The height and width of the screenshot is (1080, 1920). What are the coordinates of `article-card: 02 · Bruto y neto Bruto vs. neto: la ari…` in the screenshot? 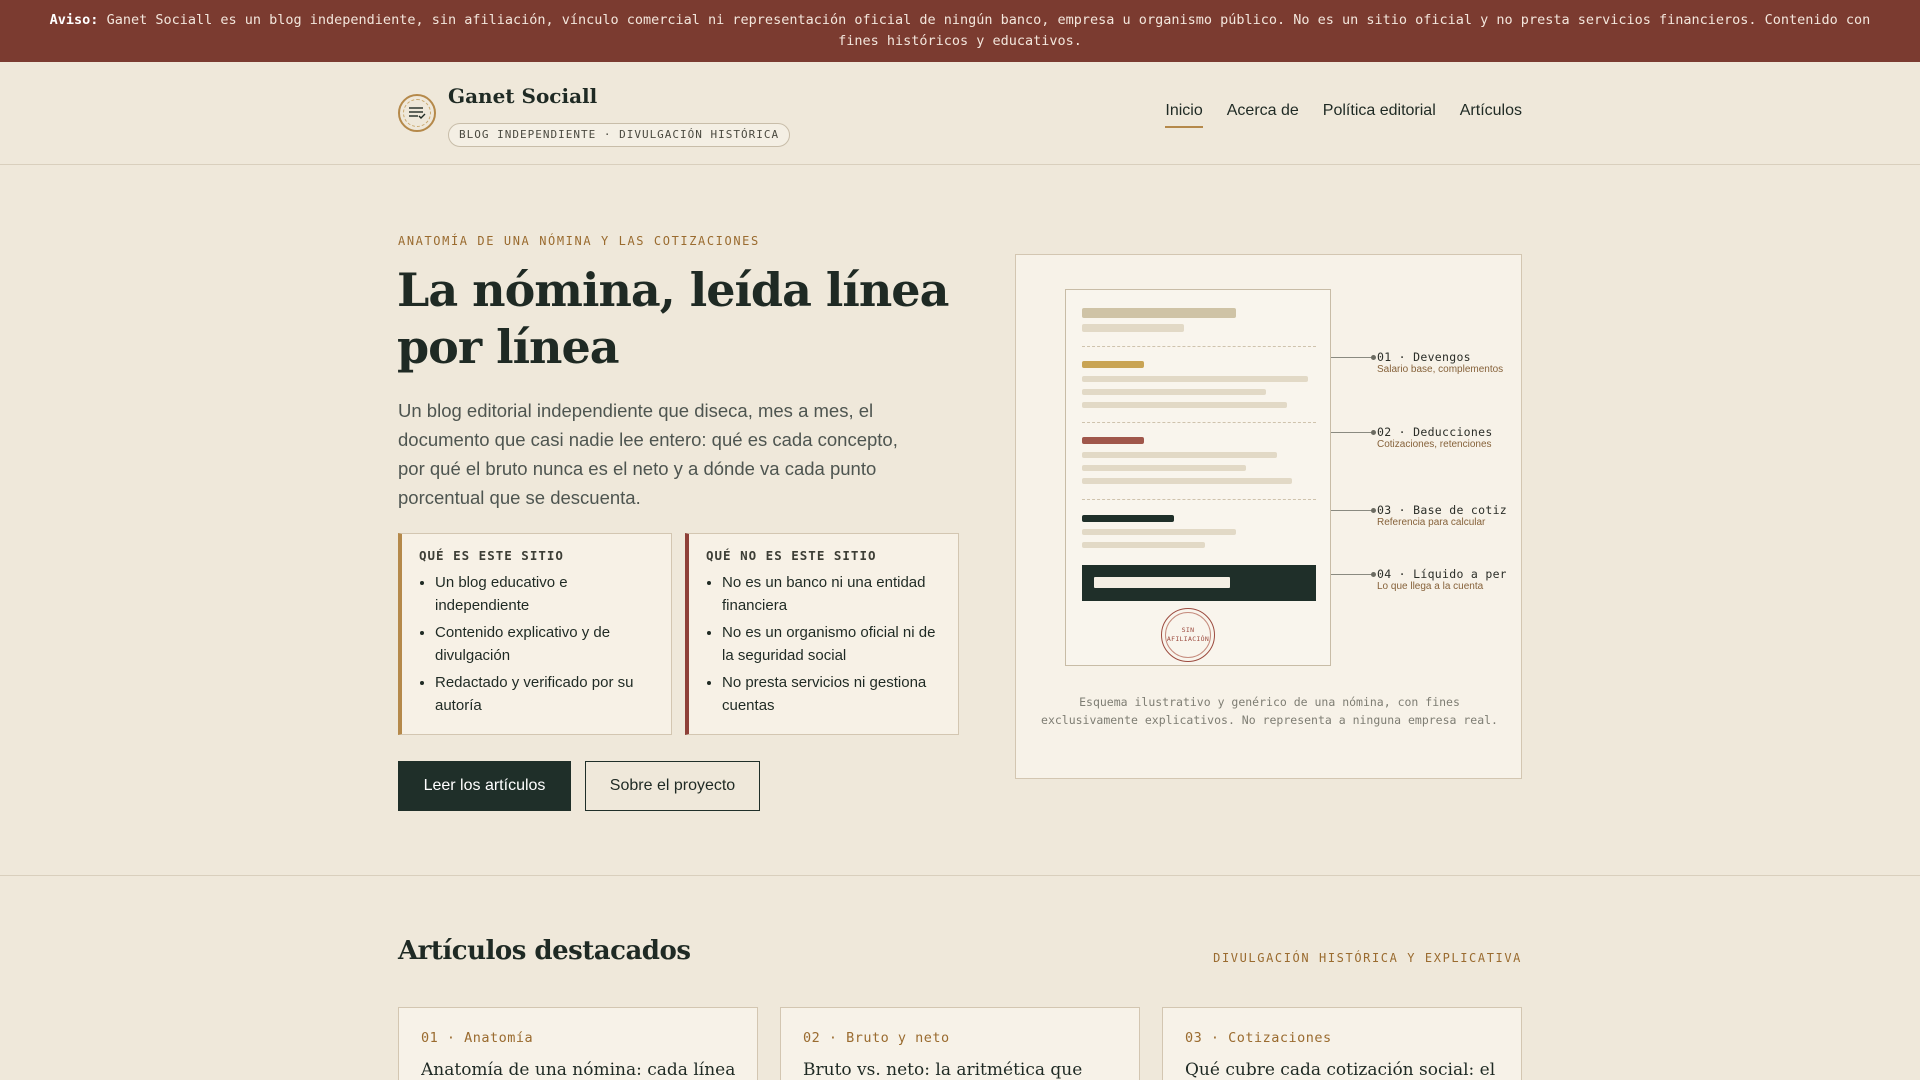 It's located at (960, 1043).